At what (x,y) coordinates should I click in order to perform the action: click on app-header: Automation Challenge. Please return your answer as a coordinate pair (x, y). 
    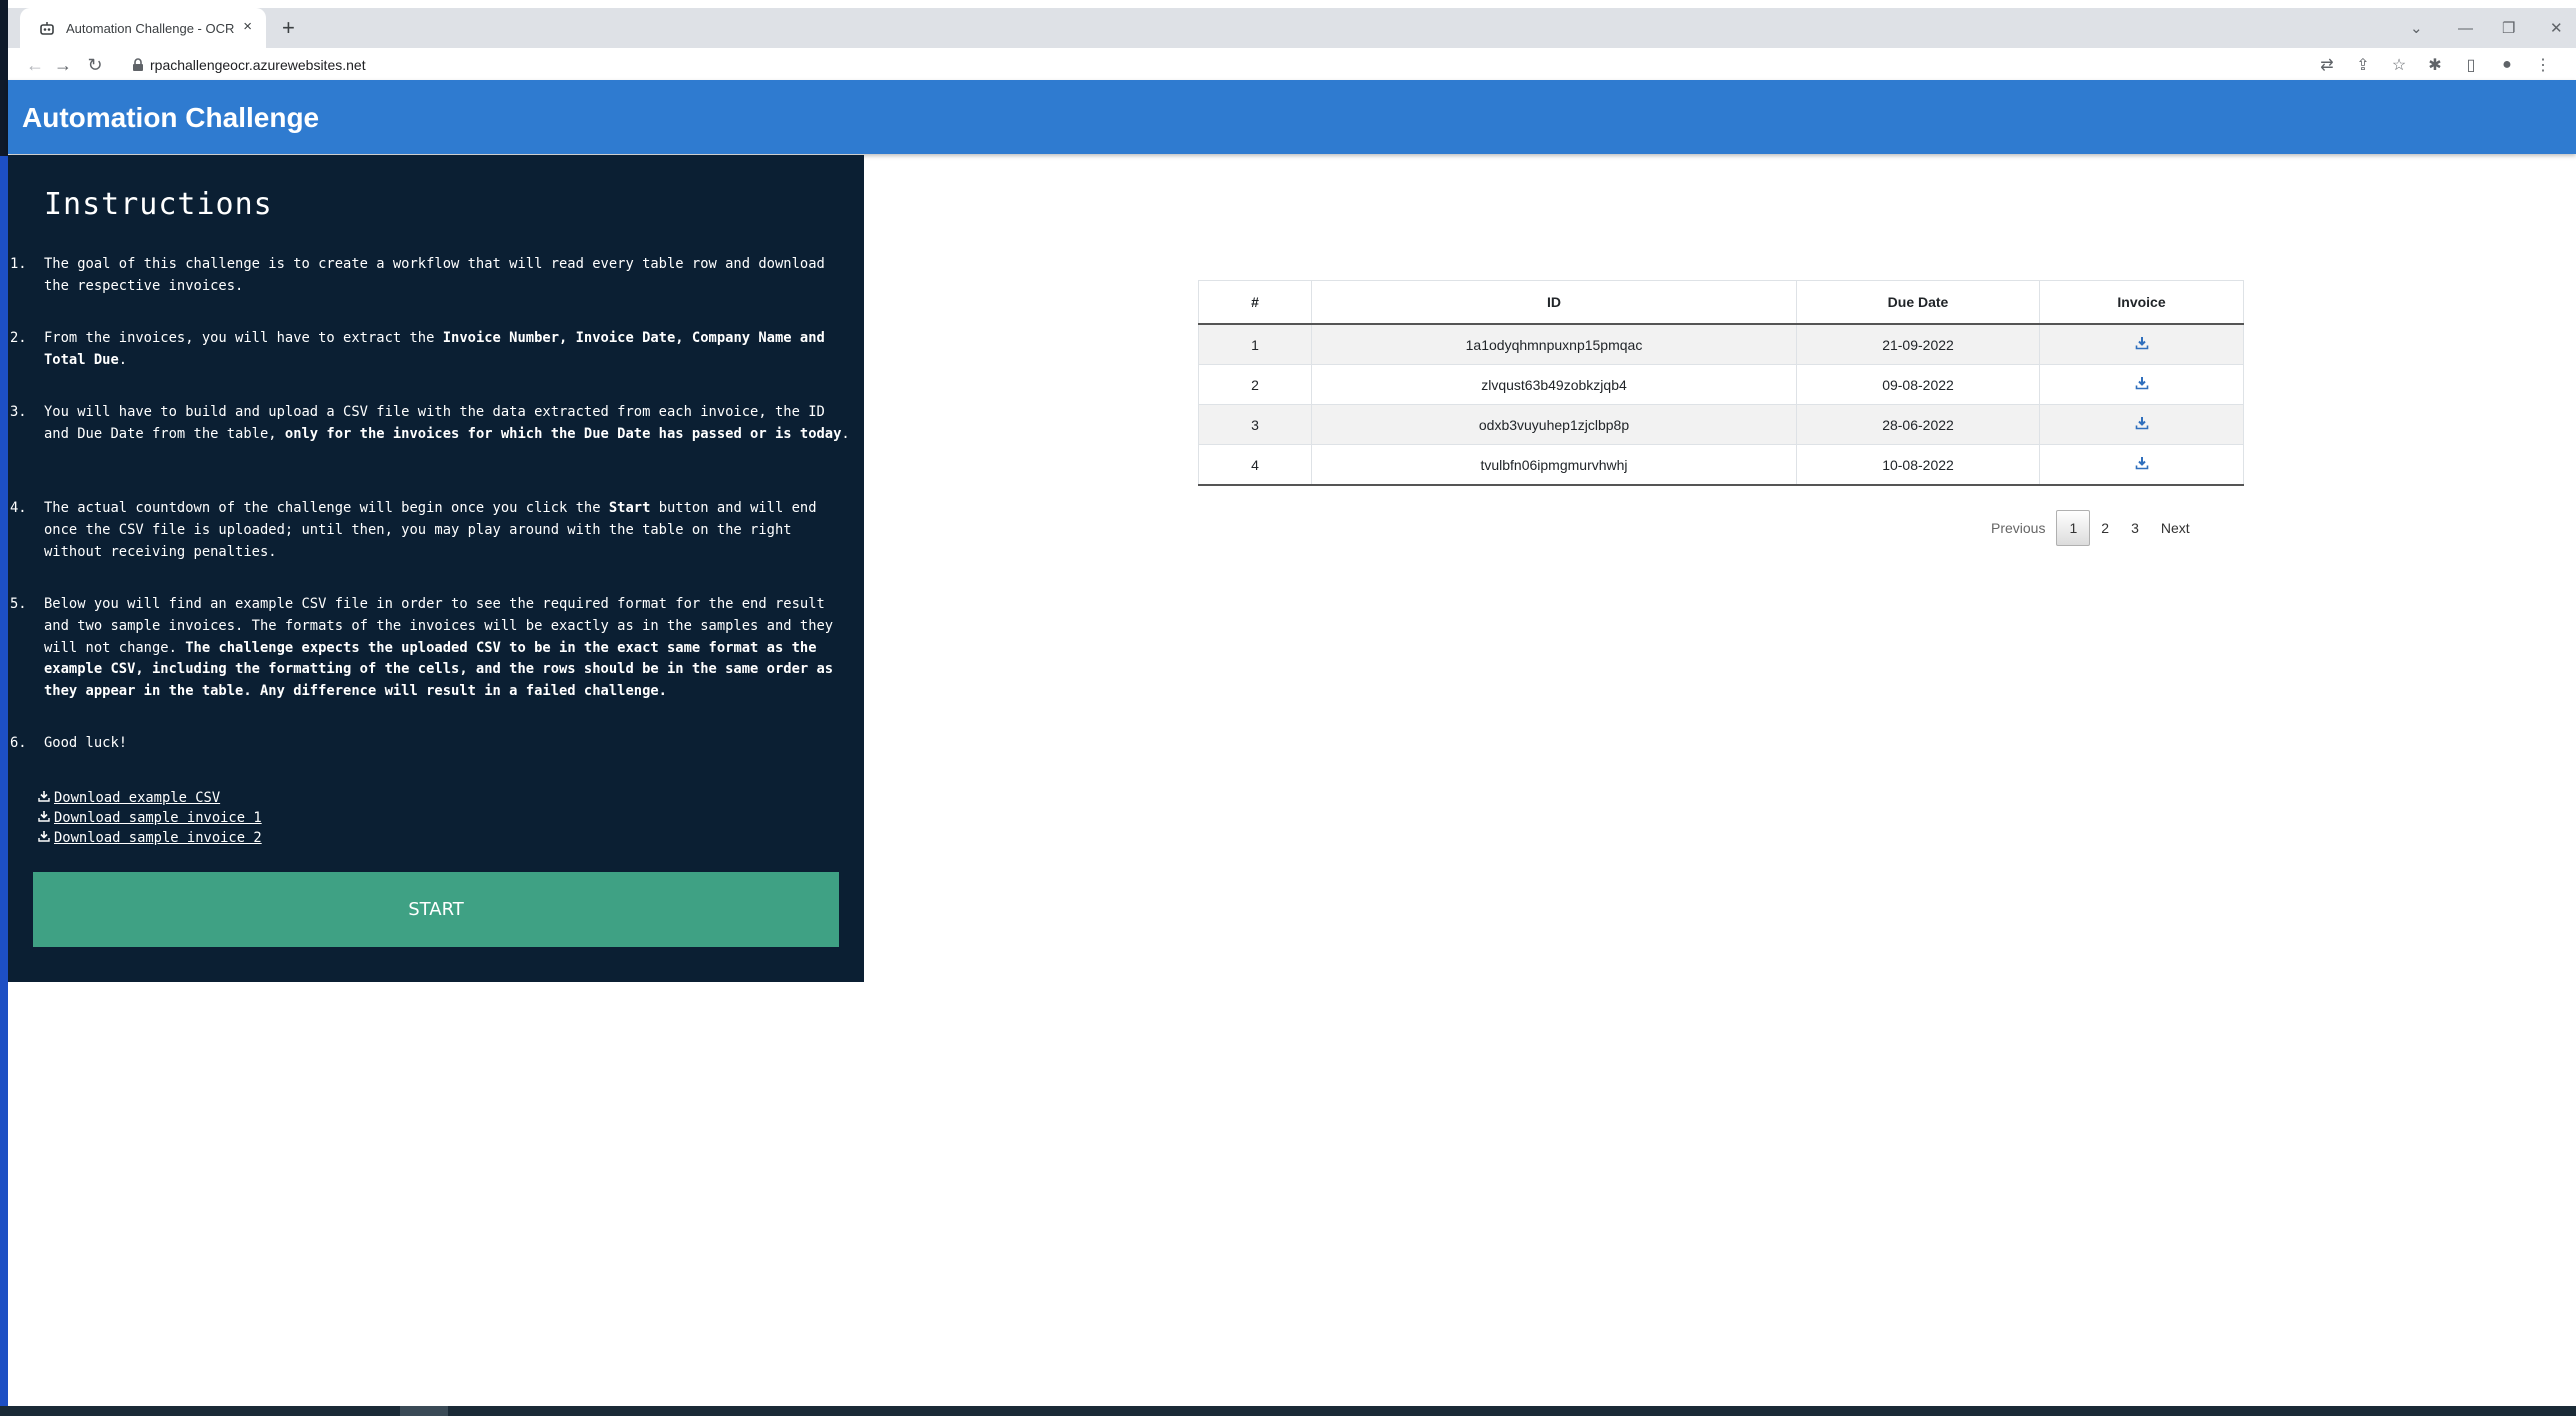
    Looking at the image, I should click on (1292, 117).